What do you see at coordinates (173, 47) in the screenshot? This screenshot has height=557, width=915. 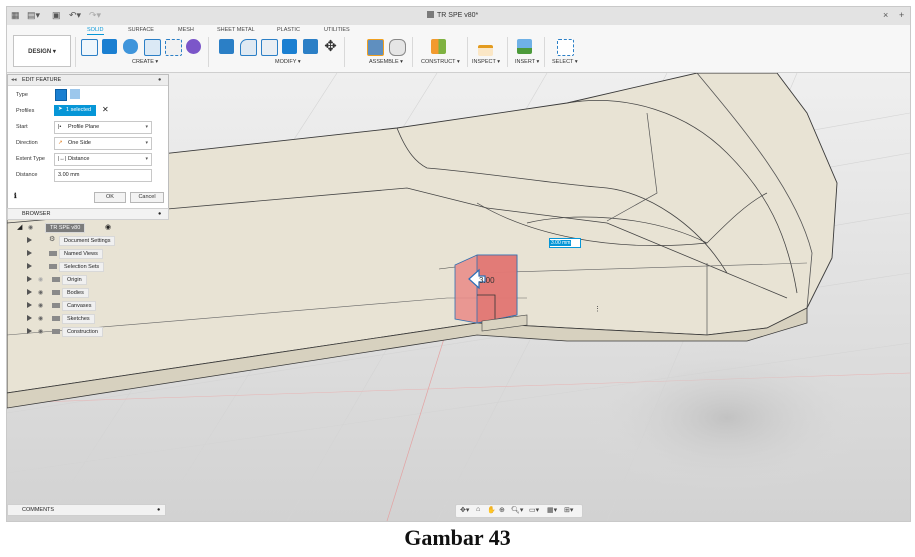 I see `pattern-icon` at bounding box center [173, 47].